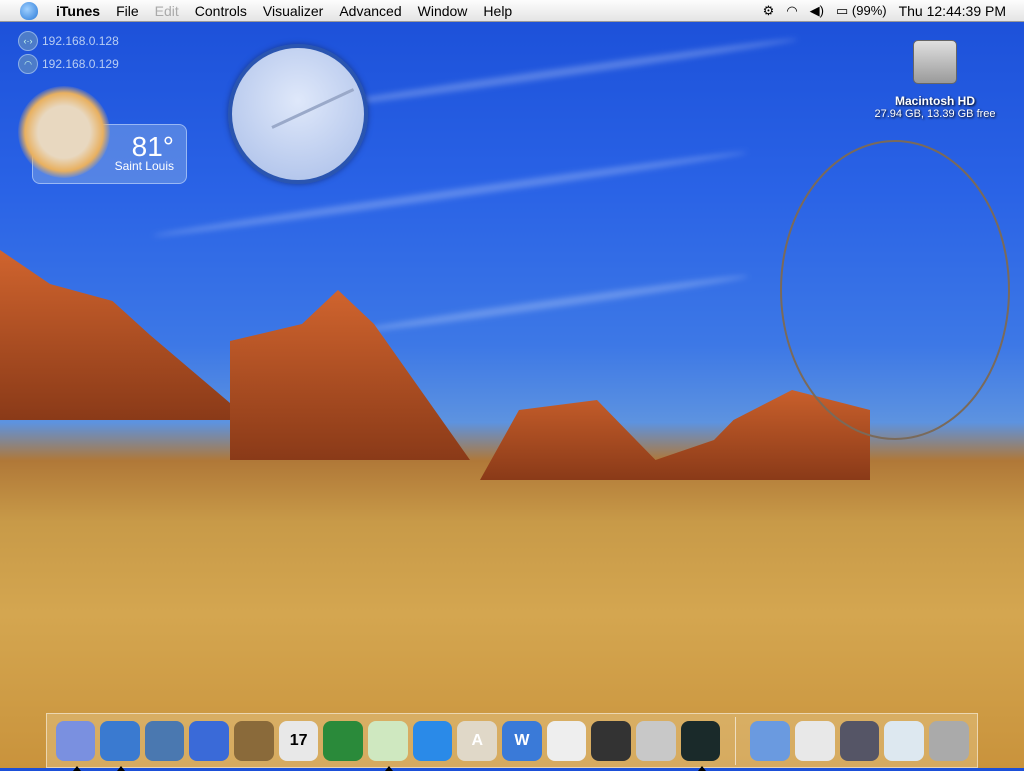 The width and height of the screenshot is (1024, 771). Describe the element at coordinates (770, 740) in the screenshot. I see `dock-applications-folder-icon` at that location.